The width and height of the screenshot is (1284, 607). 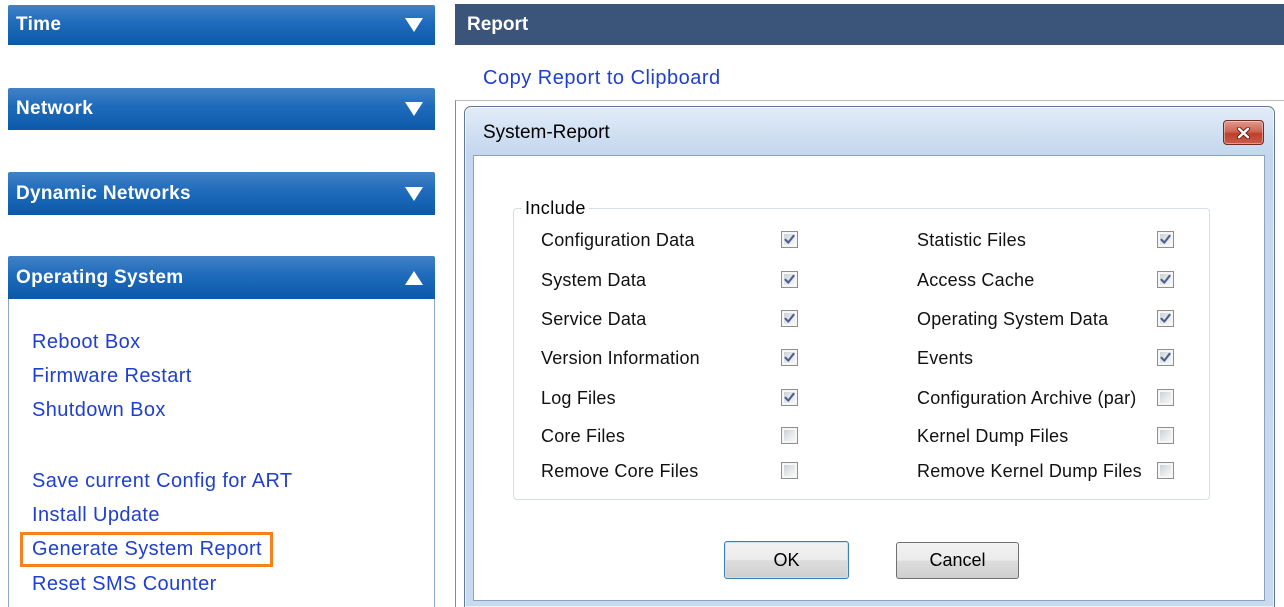 What do you see at coordinates (39, 24) in the screenshot?
I see `section-title: Time` at bounding box center [39, 24].